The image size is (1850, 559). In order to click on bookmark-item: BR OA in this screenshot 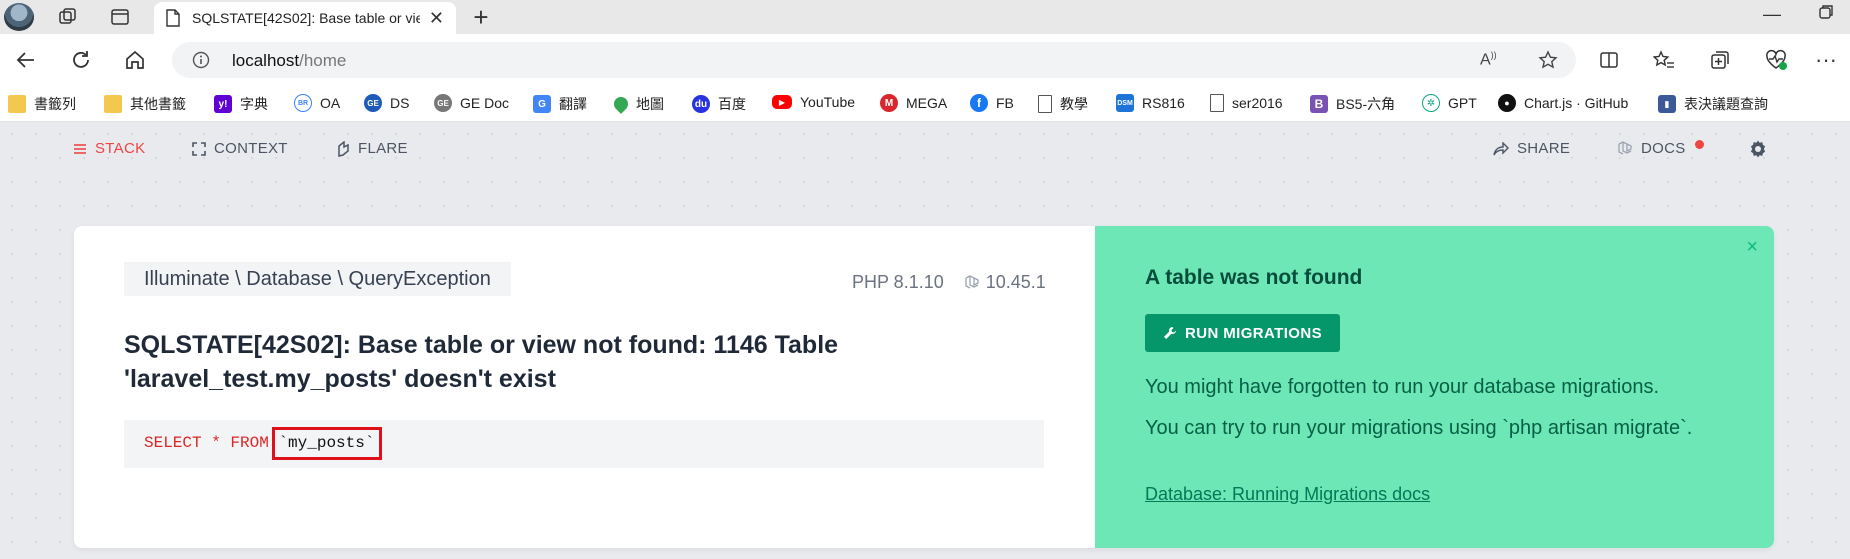, I will do `click(317, 103)`.